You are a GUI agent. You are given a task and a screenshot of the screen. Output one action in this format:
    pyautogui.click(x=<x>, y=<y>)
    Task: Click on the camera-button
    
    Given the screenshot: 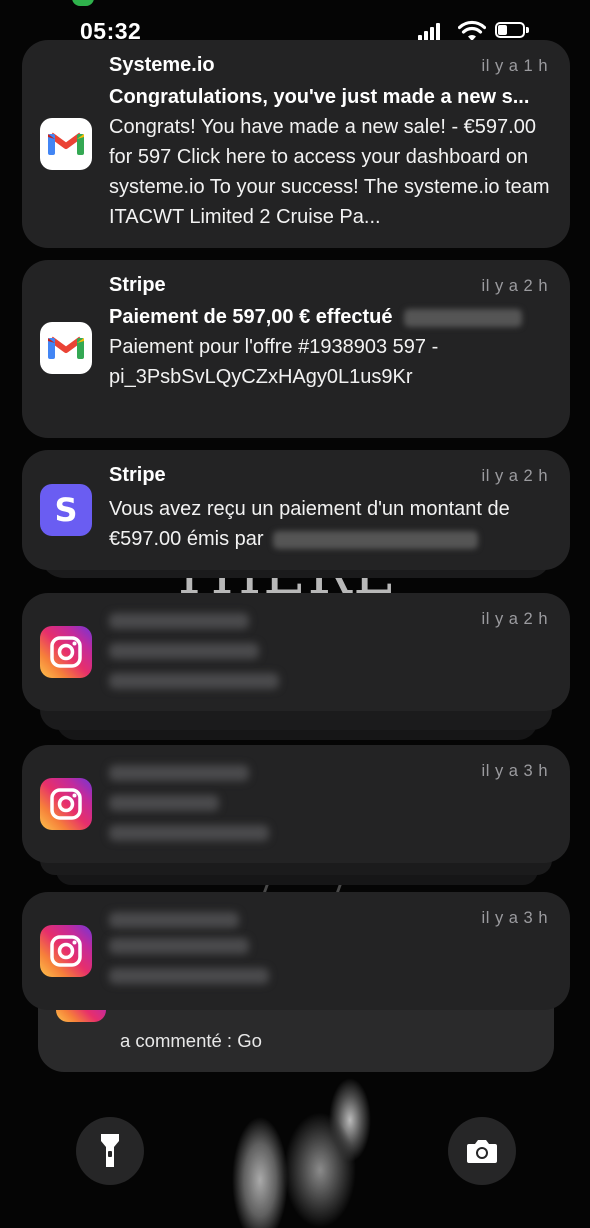 What is the action you would take?
    pyautogui.click(x=482, y=1151)
    